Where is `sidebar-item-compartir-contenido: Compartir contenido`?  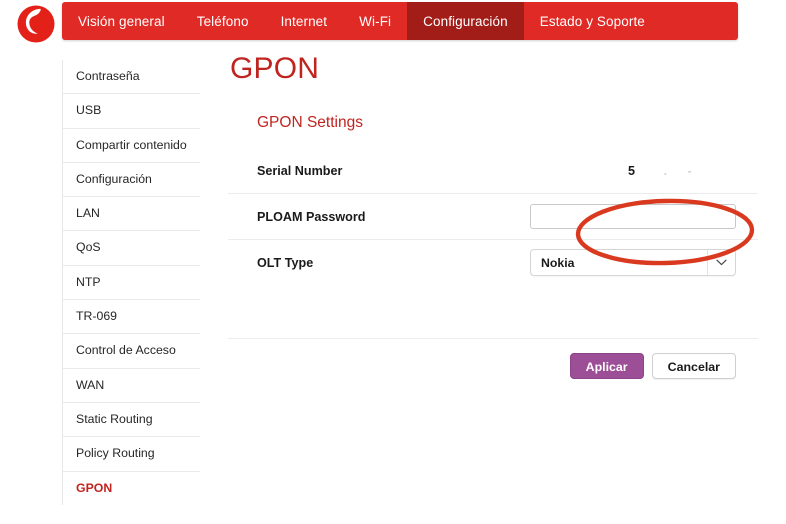
sidebar-item-compartir-contenido: Compartir contenido is located at coordinates (131, 146).